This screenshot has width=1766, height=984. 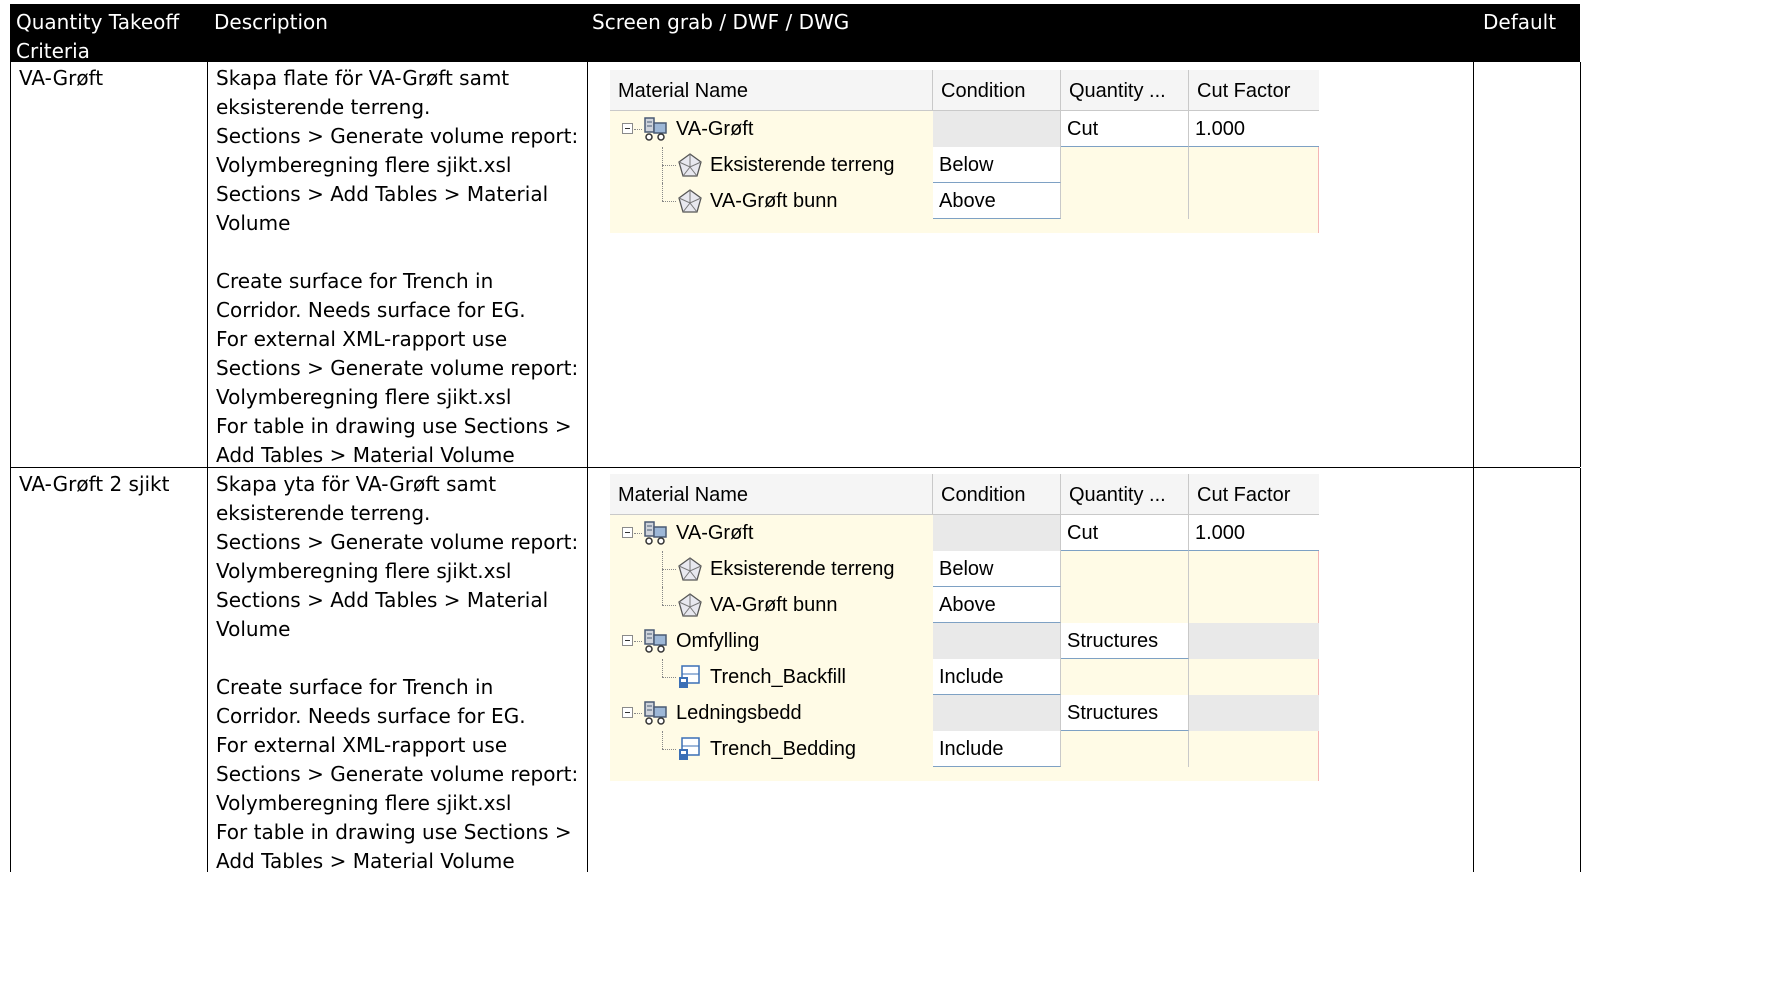 I want to click on material-name: VA-Grøft, so click(x=715, y=533).